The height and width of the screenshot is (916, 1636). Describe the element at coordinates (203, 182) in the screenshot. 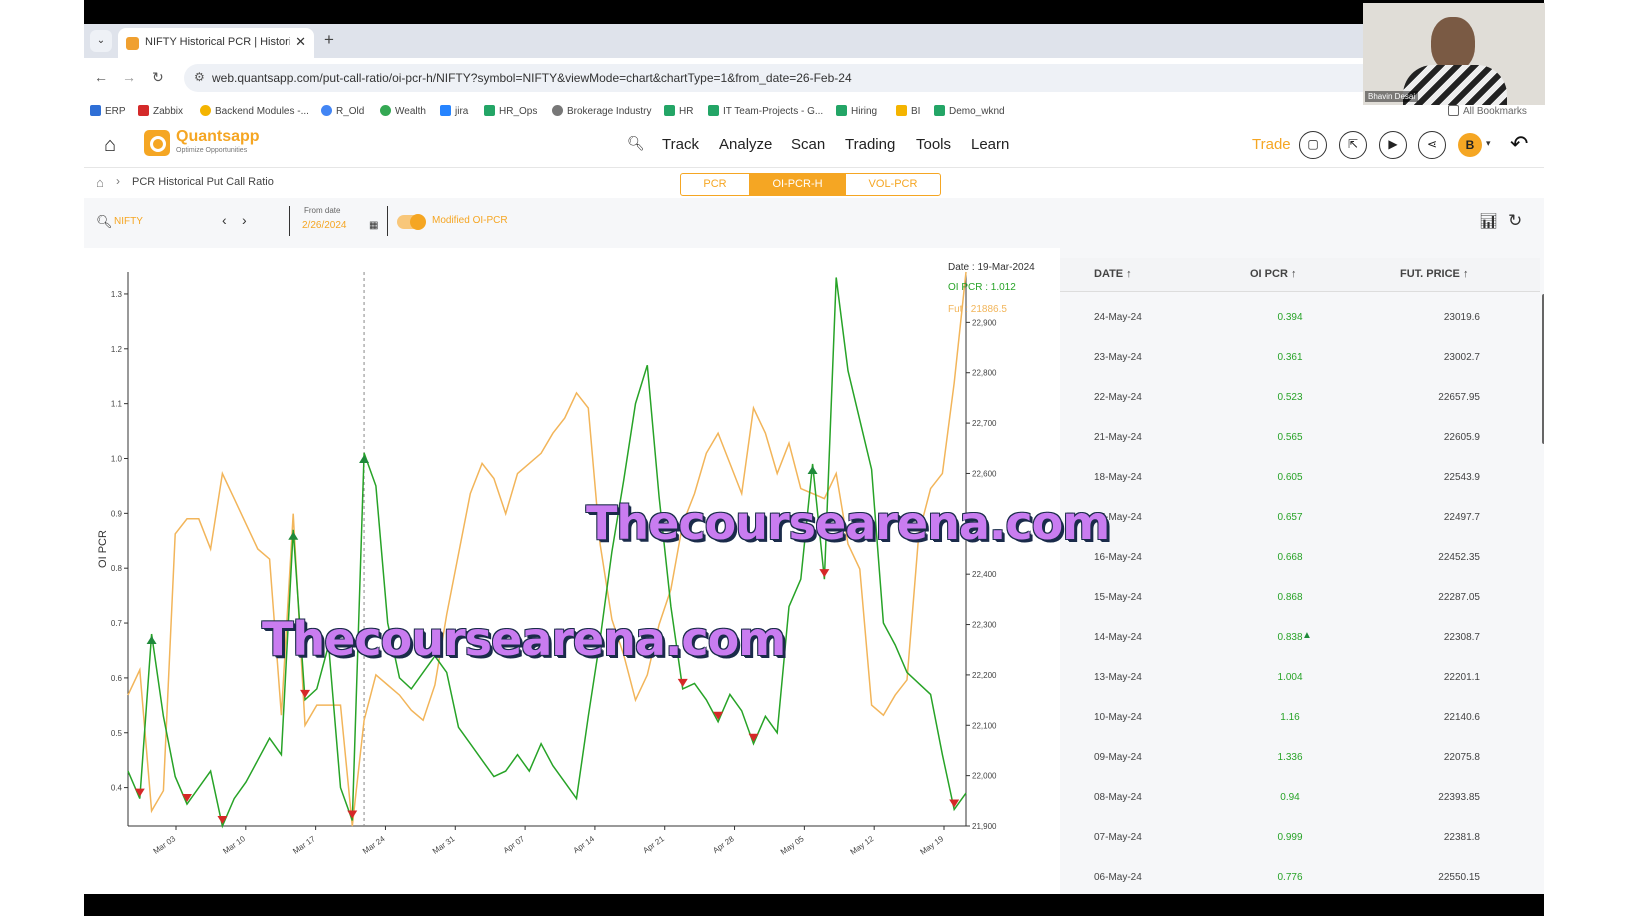

I see `breadcrumb-current: PCR Historical Put Call Ratio` at that location.